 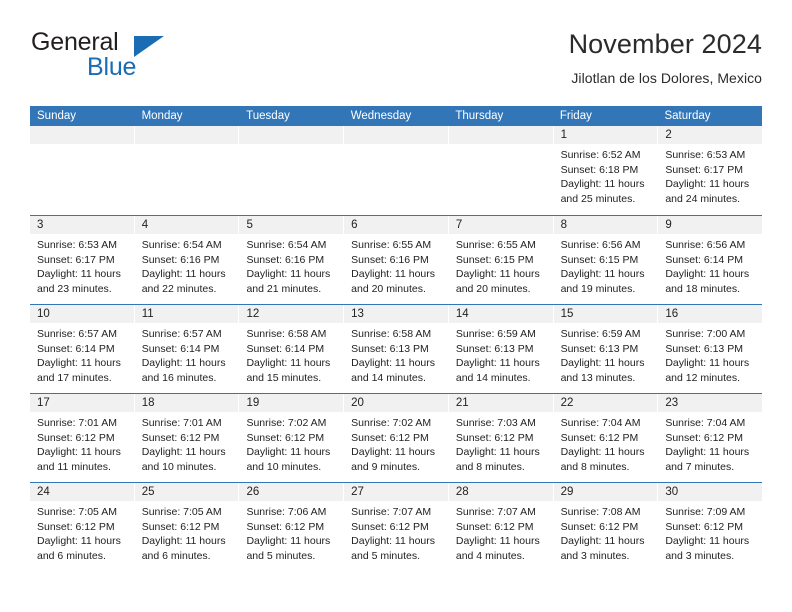 What do you see at coordinates (186, 314) in the screenshot?
I see `day-number: 11` at bounding box center [186, 314].